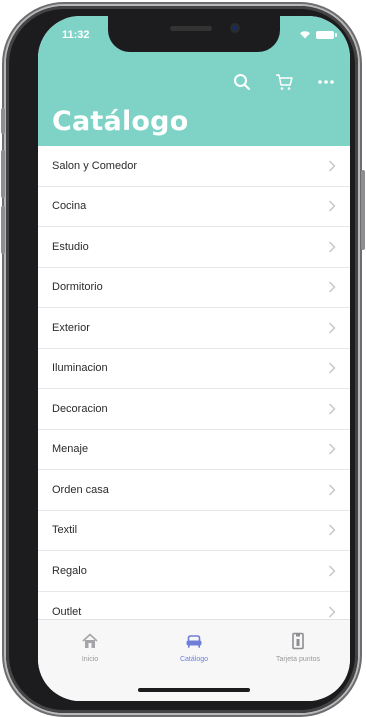  I want to click on list-item-label: Cocina, so click(69, 206).